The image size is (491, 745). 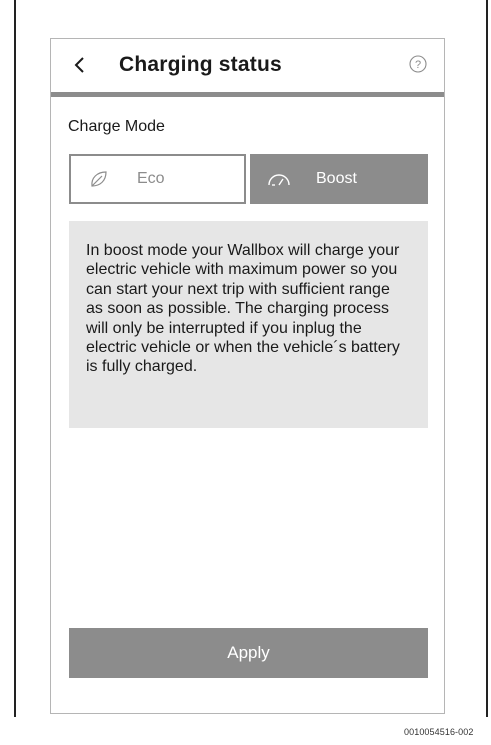 I want to click on apply-button: Apply, so click(x=248, y=653).